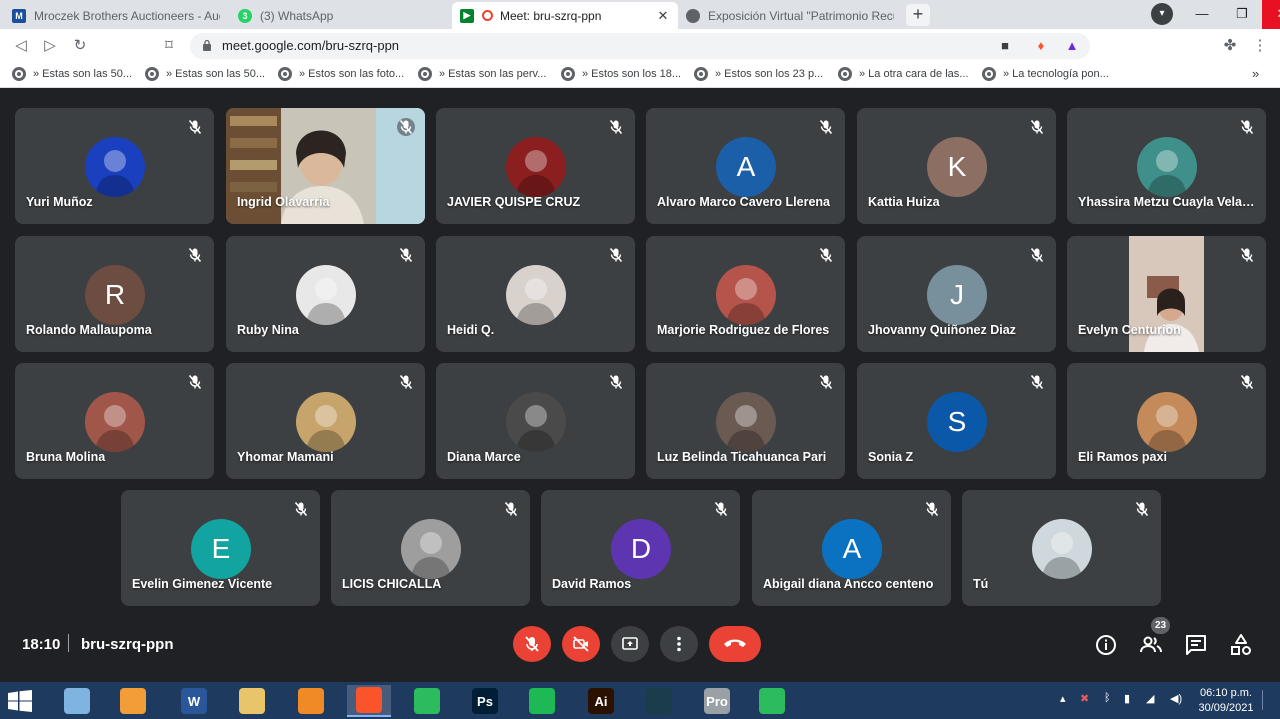  I want to click on volume-icon: ◀), so click(1176, 698).